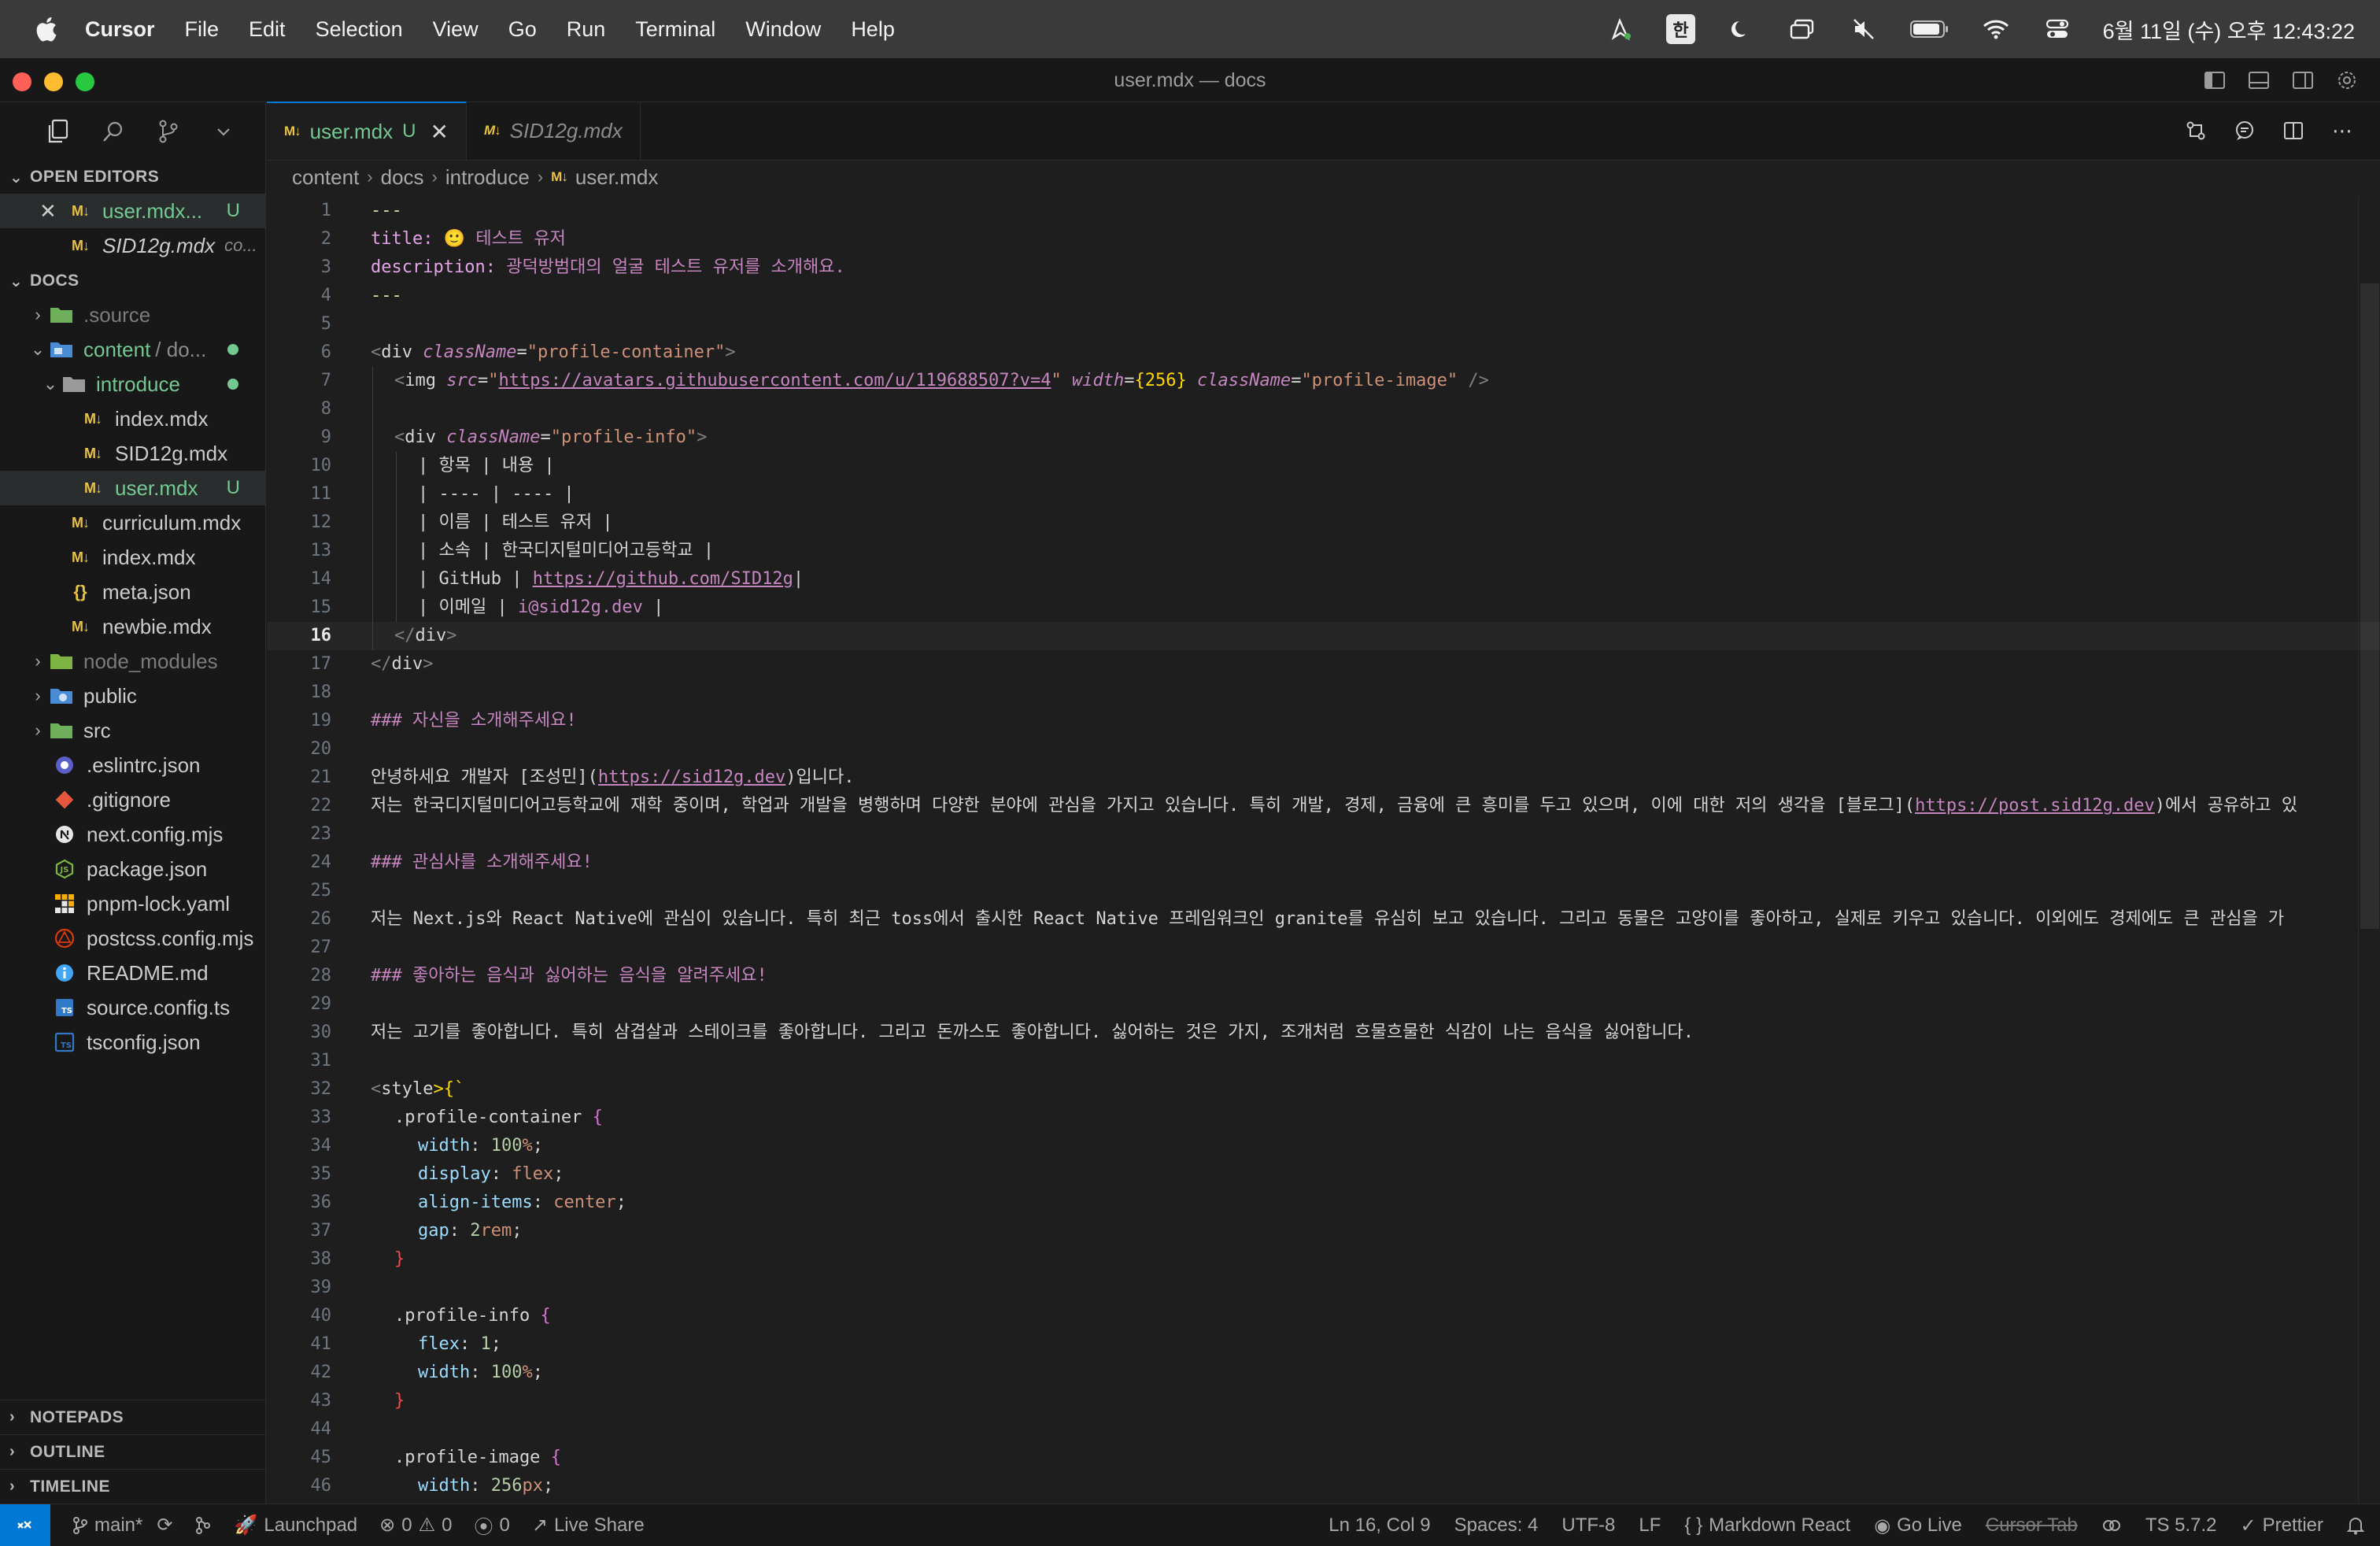 This screenshot has height=1546, width=2380. Describe the element at coordinates (132, 384) in the screenshot. I see `tree-folder-introduce: ⌄ introduce` at that location.